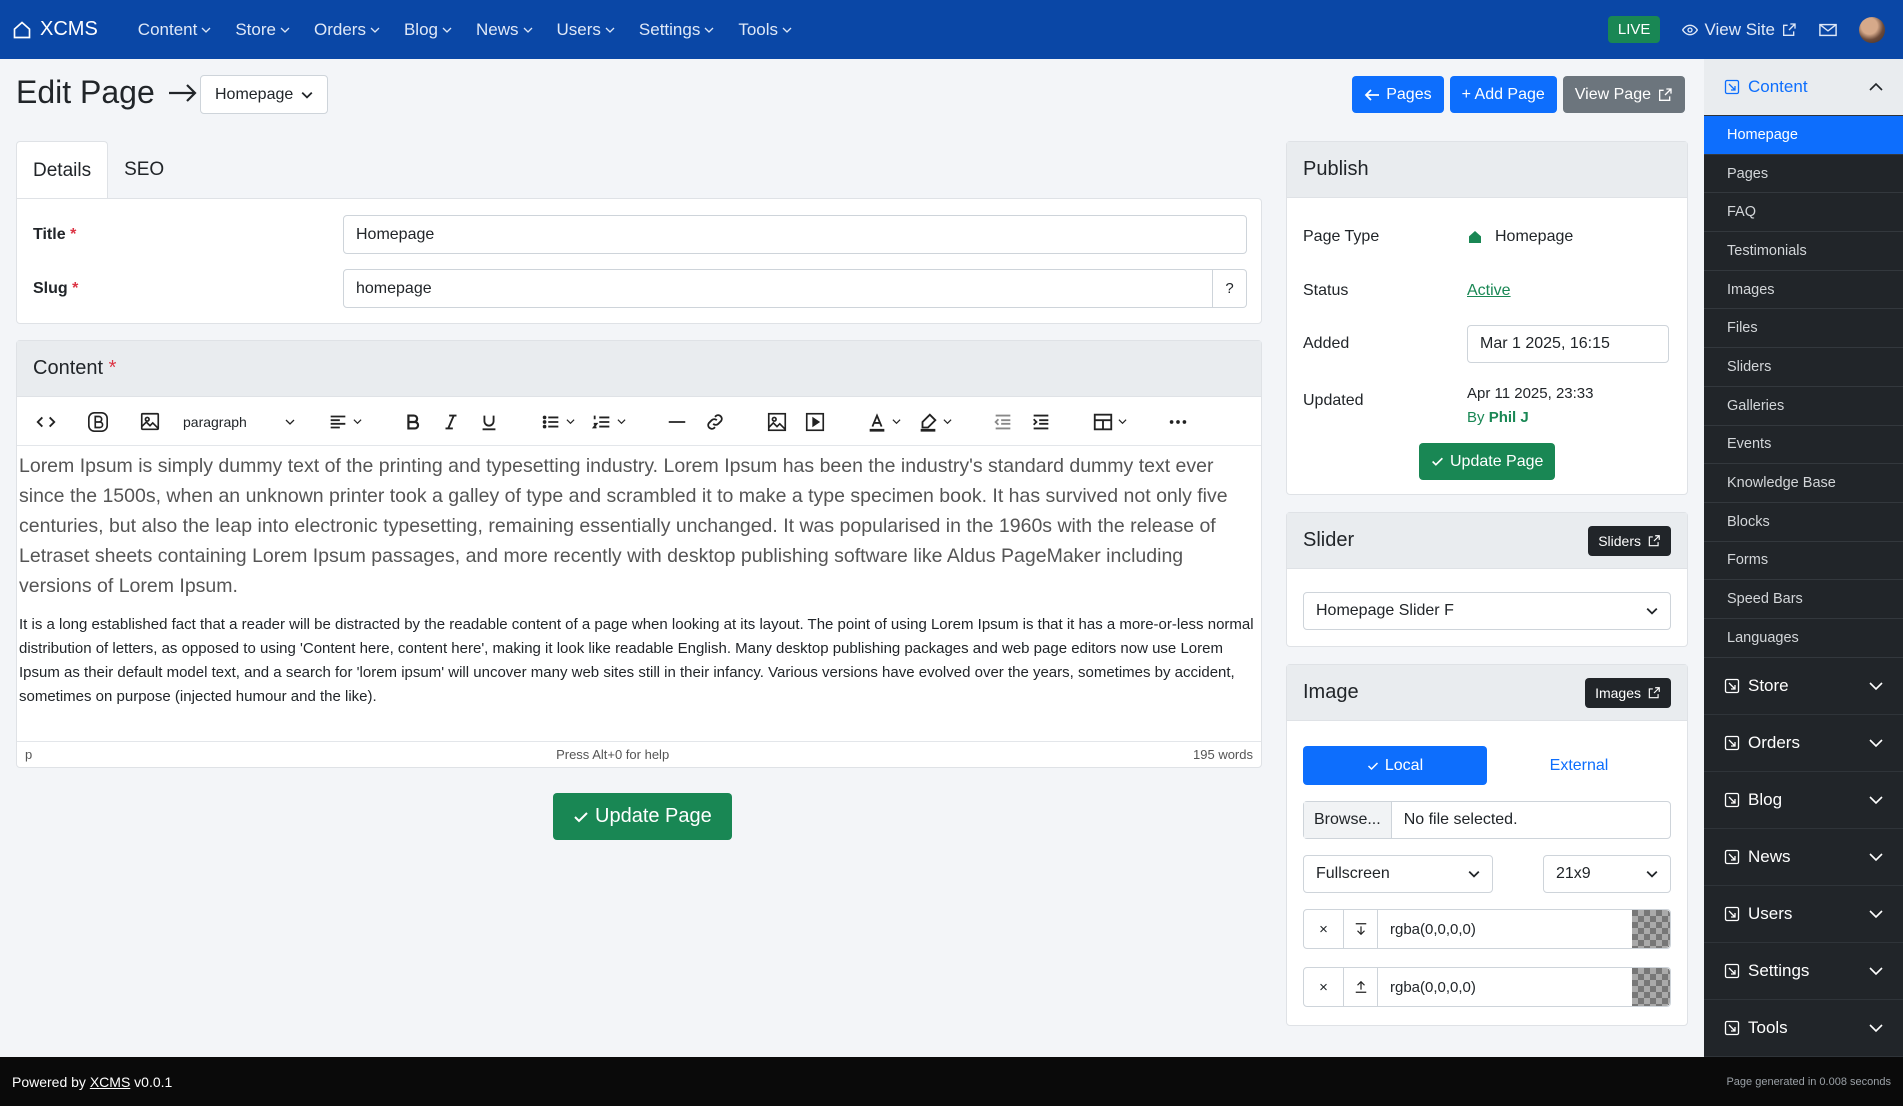  I want to click on pages-button: Pages, so click(1398, 94).